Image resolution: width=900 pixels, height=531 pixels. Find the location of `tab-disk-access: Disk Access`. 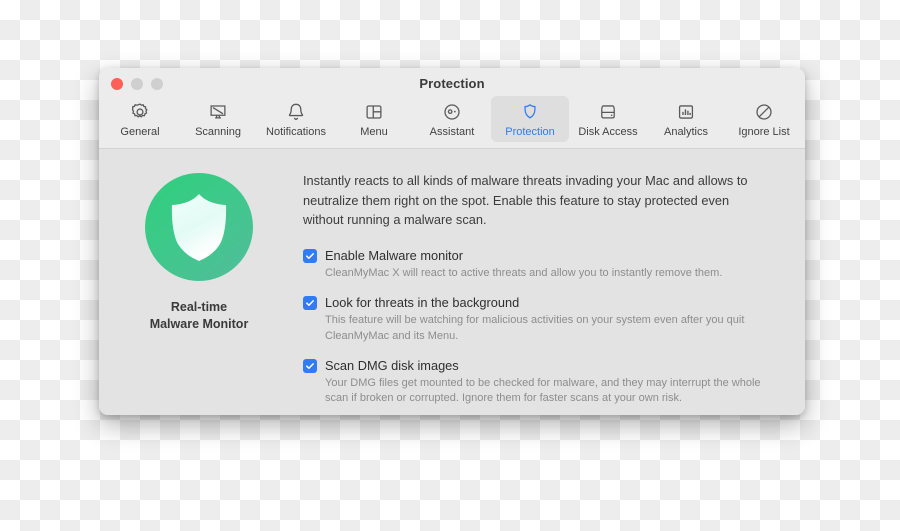

tab-disk-access: Disk Access is located at coordinates (608, 119).